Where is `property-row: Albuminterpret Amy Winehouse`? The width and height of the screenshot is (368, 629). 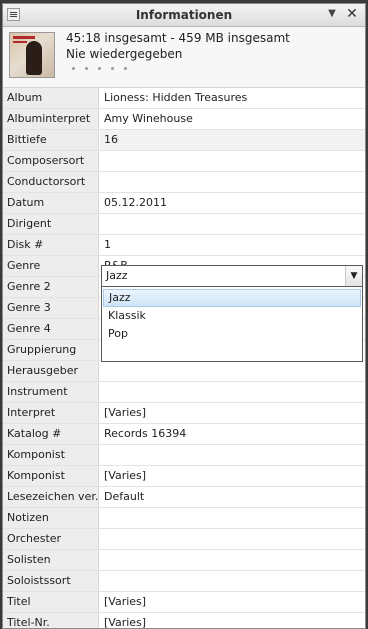 property-row: Albuminterpret Amy Winehouse is located at coordinates (184, 119).